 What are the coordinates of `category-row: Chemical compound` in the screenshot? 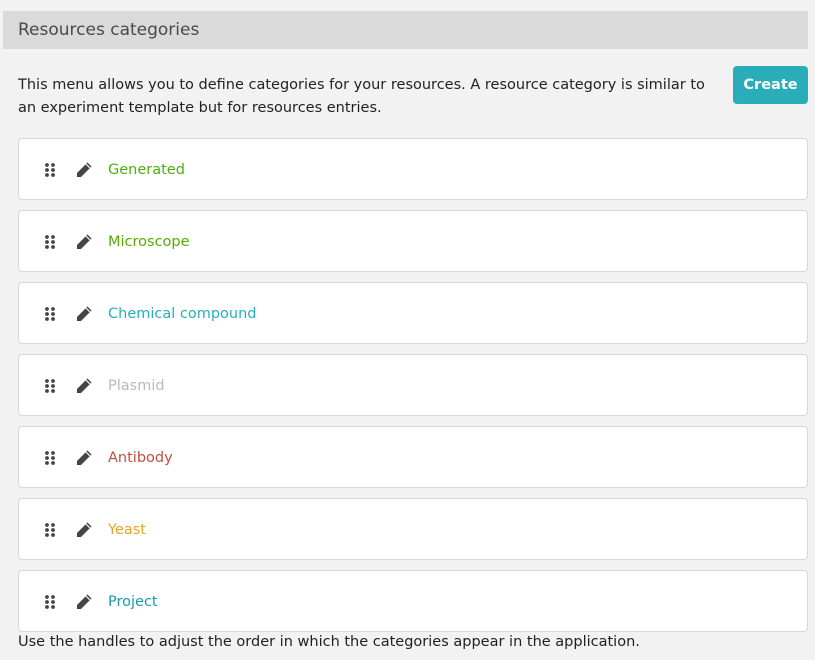 It's located at (413, 313).